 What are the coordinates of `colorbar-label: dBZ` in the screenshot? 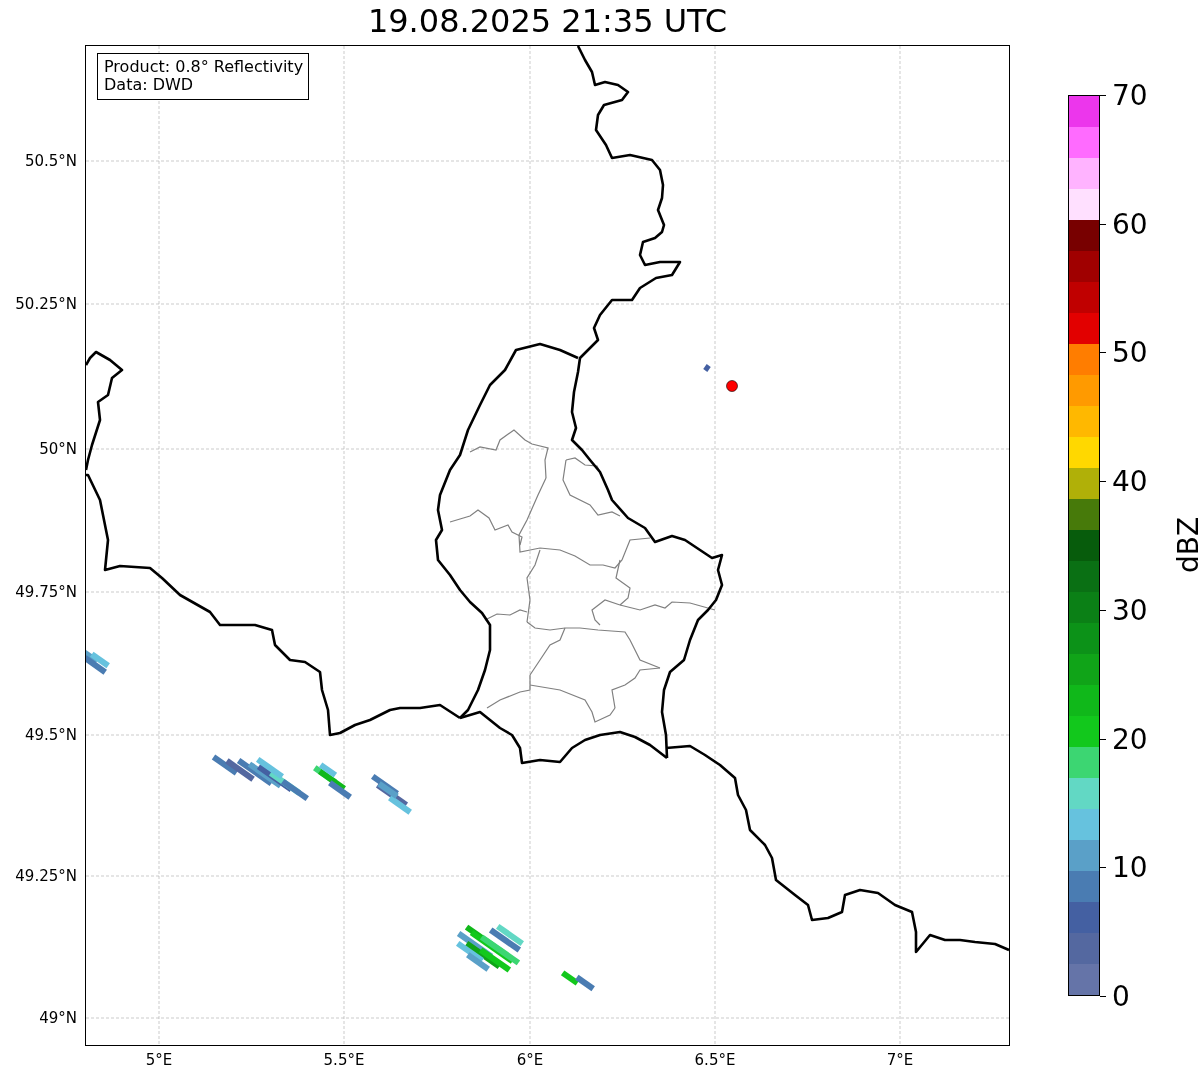 It's located at (1186, 545).